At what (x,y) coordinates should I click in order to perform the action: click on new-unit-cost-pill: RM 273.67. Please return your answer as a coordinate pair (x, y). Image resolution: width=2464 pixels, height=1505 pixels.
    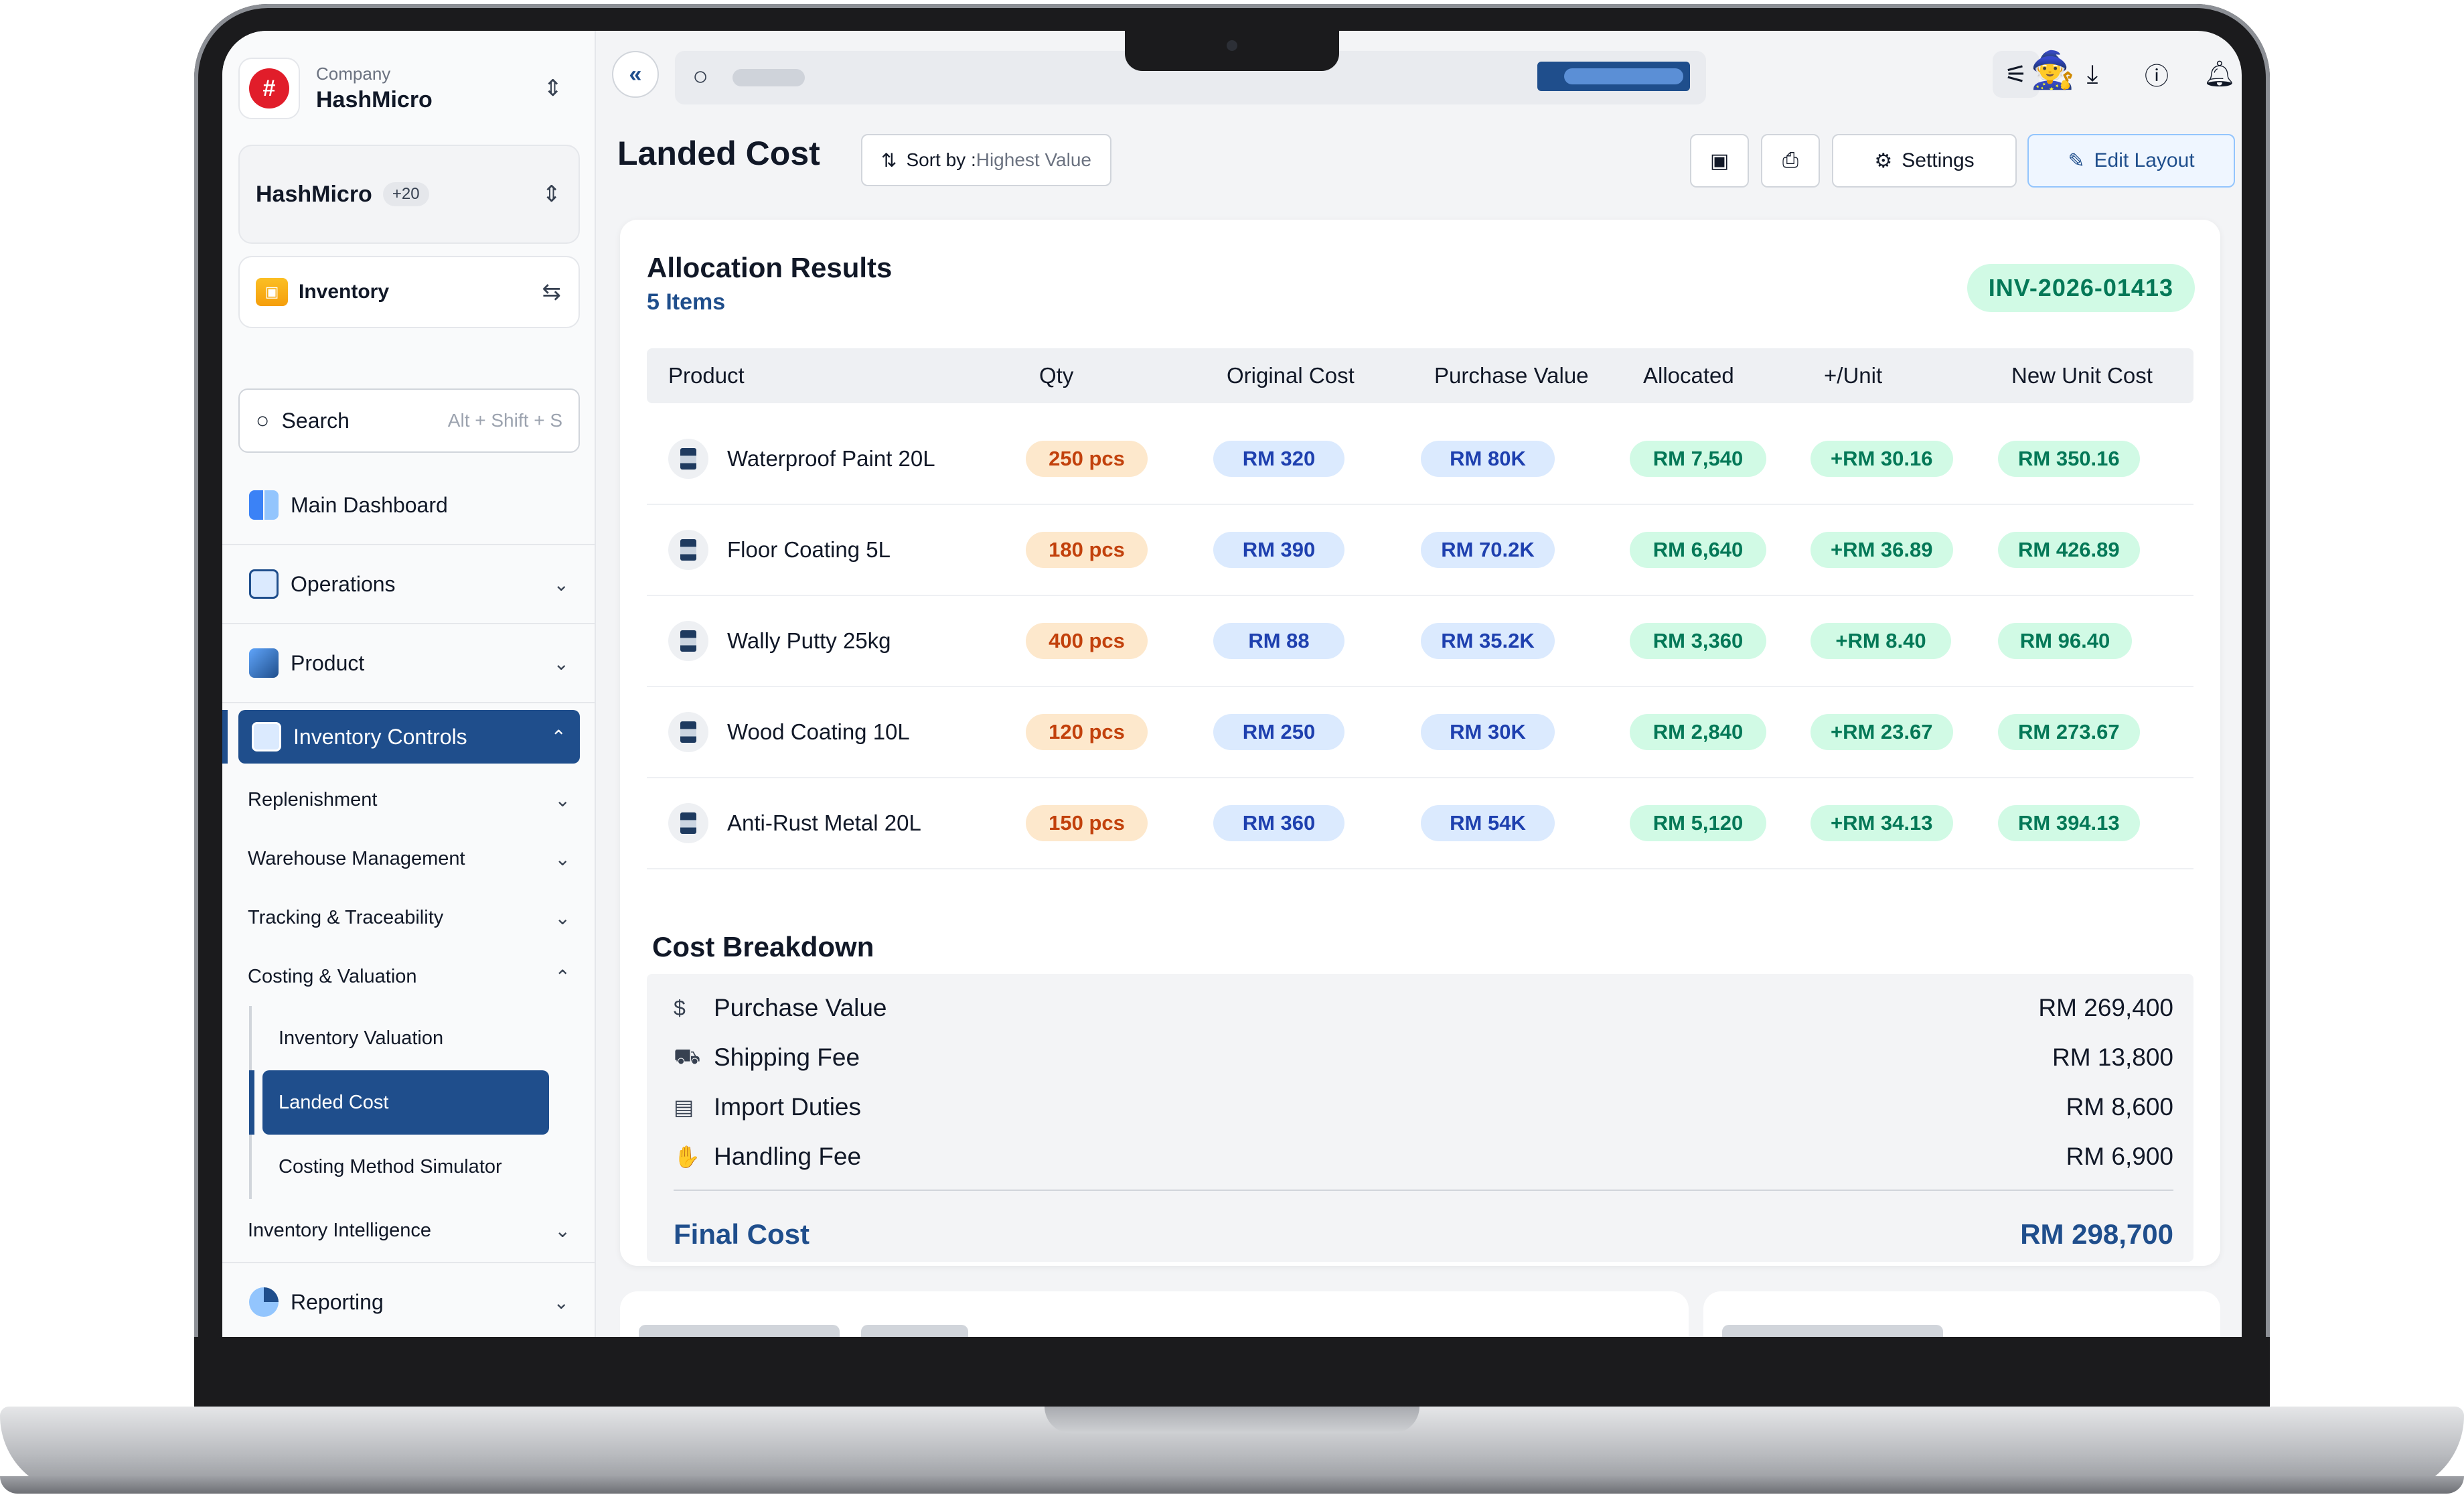
    Looking at the image, I should click on (2069, 732).